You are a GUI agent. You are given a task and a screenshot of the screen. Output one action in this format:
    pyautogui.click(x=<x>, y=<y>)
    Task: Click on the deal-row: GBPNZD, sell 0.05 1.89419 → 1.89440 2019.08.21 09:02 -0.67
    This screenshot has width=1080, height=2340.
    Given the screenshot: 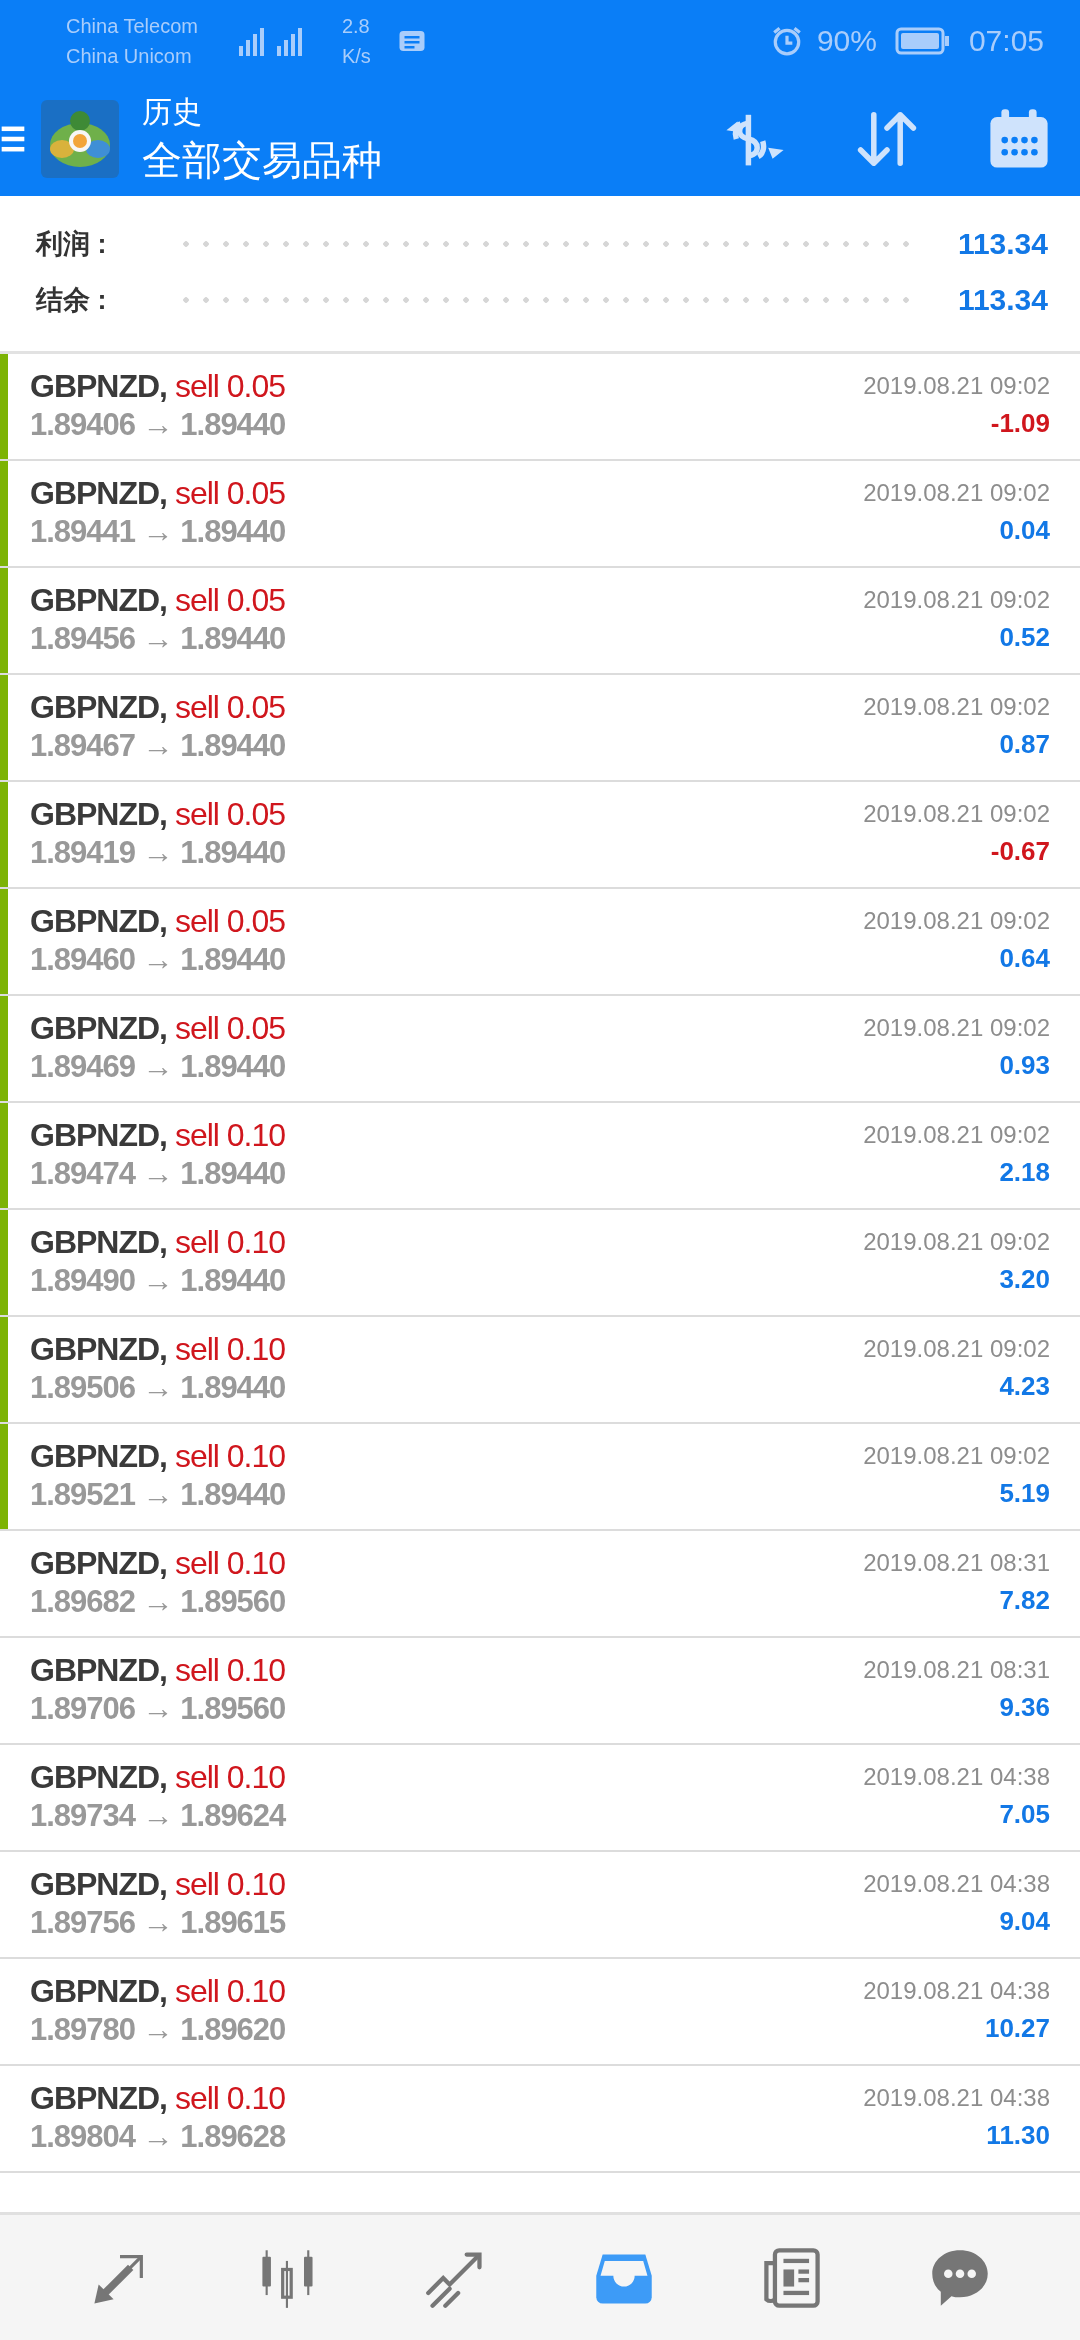 What is the action you would take?
    pyautogui.click(x=544, y=834)
    